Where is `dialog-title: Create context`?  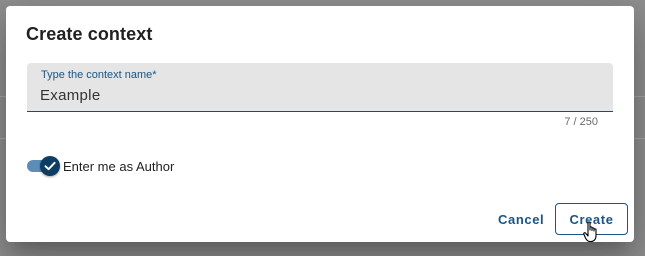 dialog-title: Create context is located at coordinates (89, 34).